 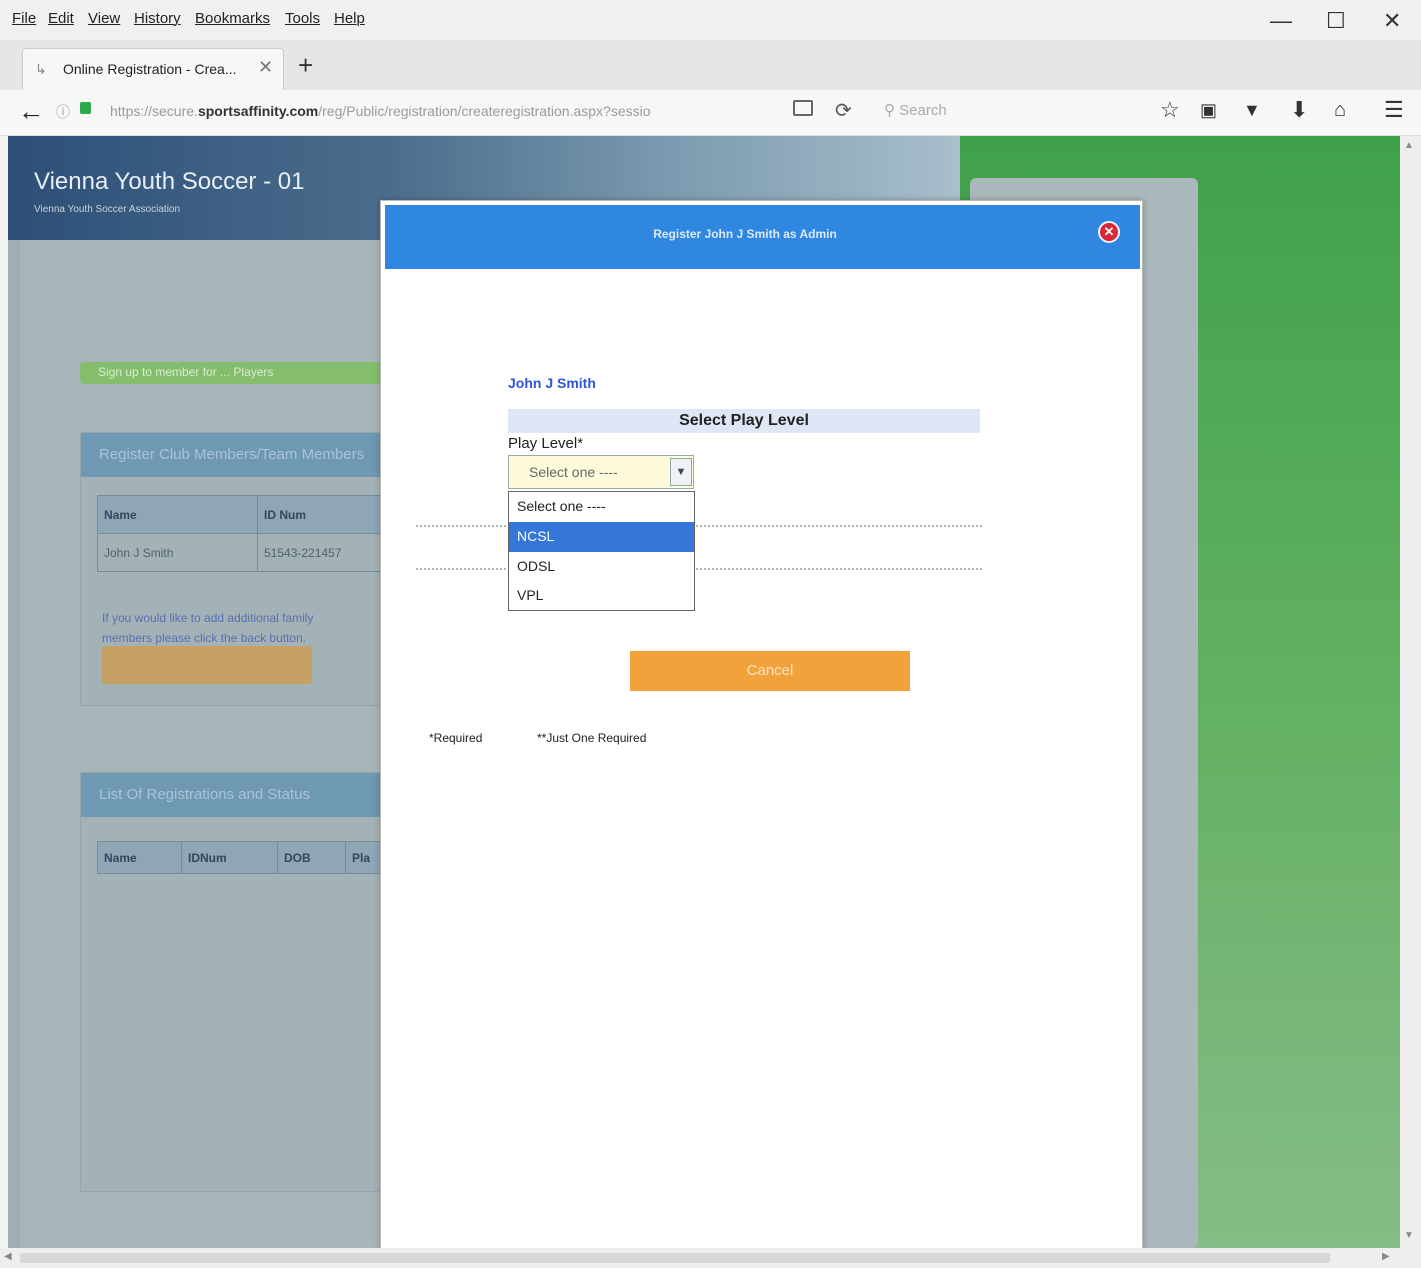 I want to click on background-member-table: Name ID Num John J Smith 51543-221457, so click(x=242, y=533).